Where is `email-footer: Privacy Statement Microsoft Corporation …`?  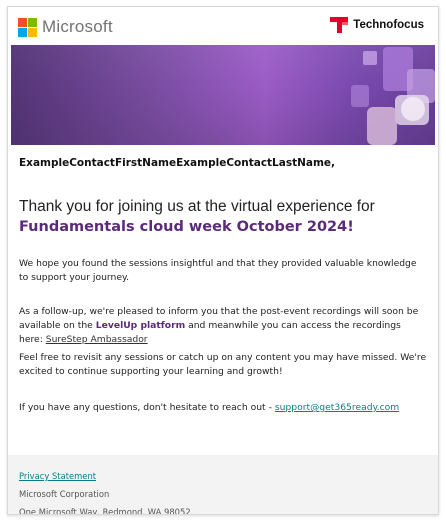 email-footer: Privacy Statement Microsoft Corporation … is located at coordinates (223, 484).